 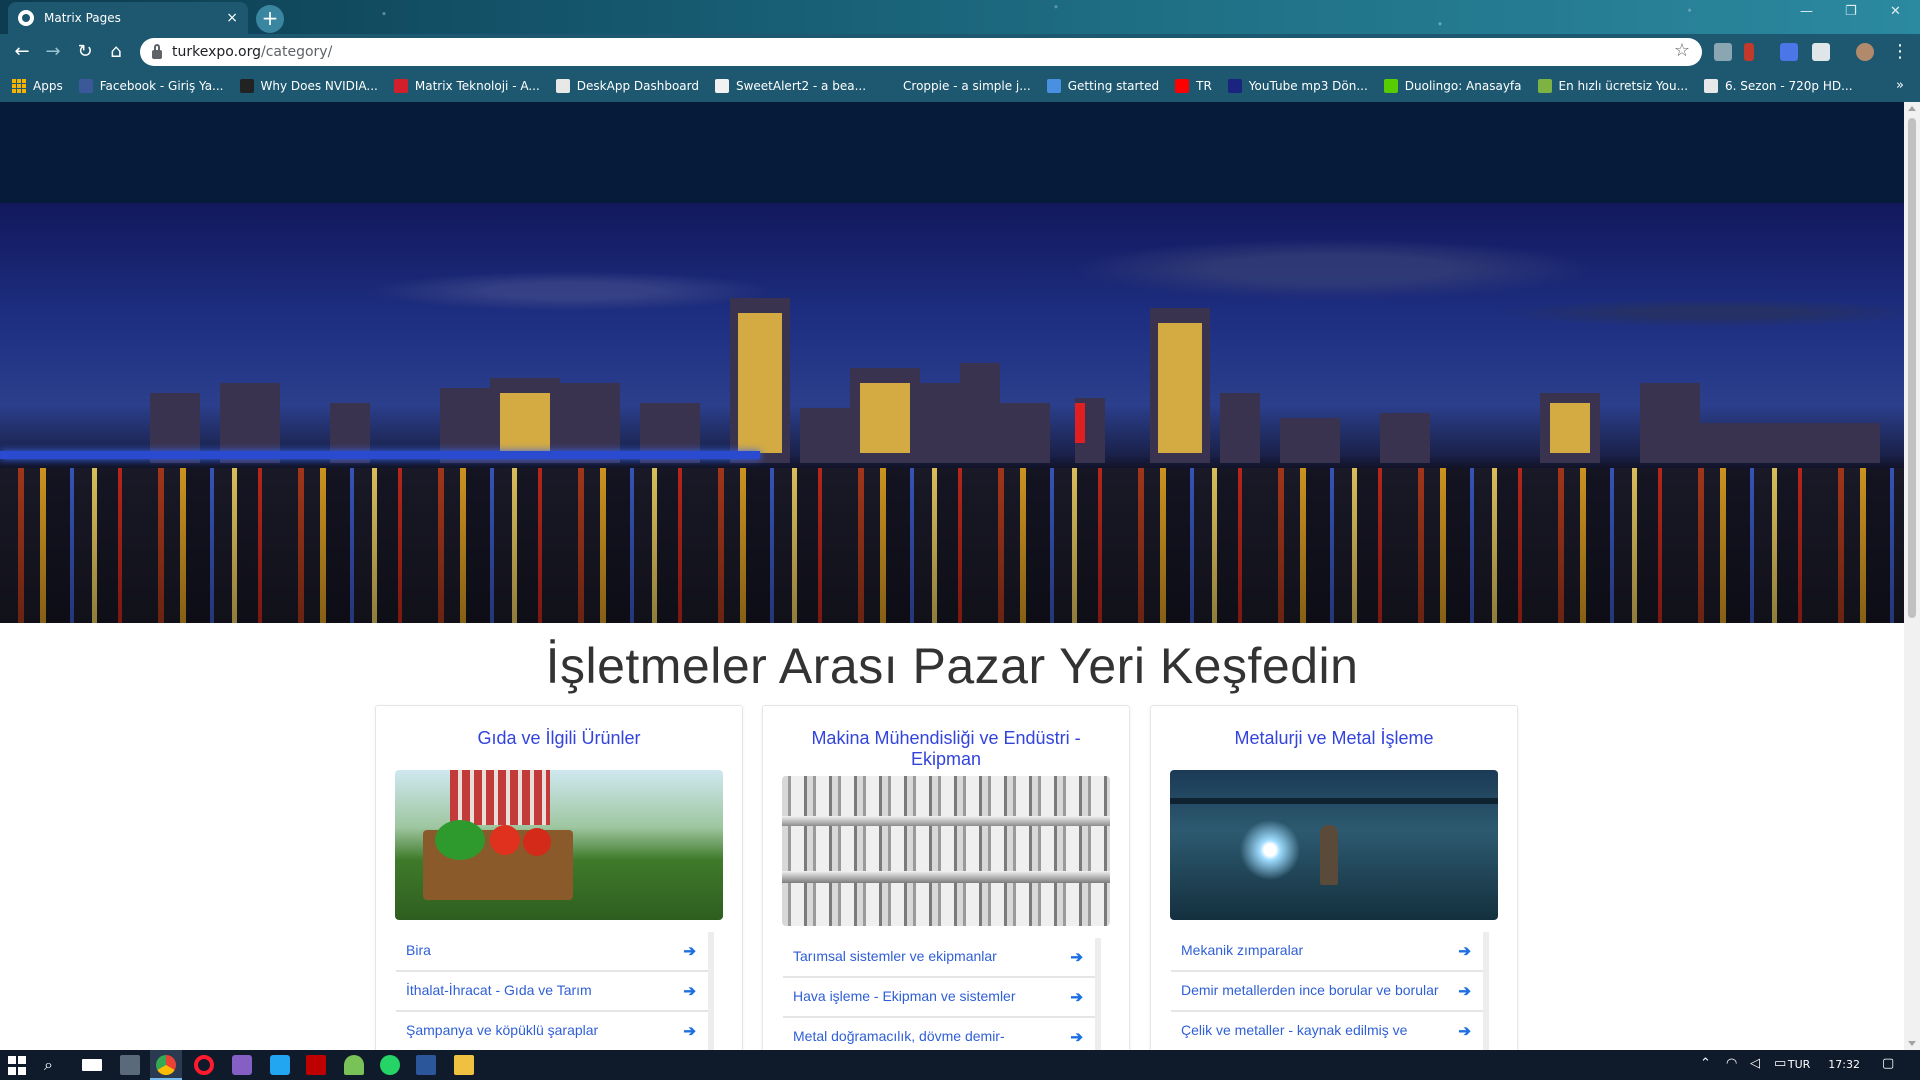 What do you see at coordinates (316, 1065) in the screenshot?
I see `filezilla-icon` at bounding box center [316, 1065].